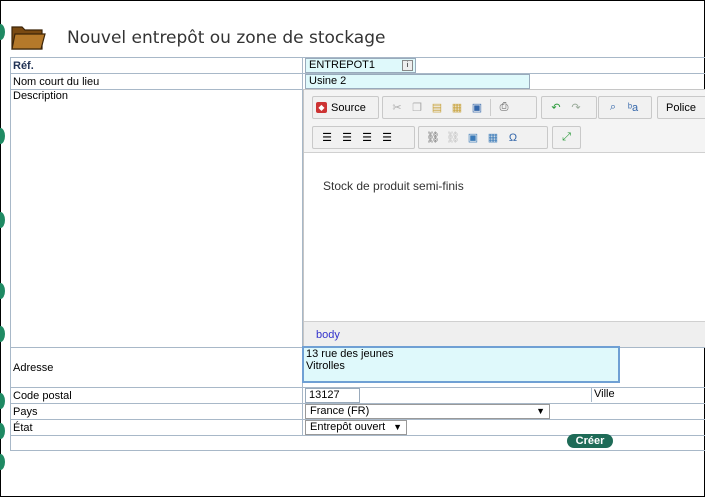 The width and height of the screenshot is (705, 497). I want to click on ref-label: Réf., so click(156, 65).